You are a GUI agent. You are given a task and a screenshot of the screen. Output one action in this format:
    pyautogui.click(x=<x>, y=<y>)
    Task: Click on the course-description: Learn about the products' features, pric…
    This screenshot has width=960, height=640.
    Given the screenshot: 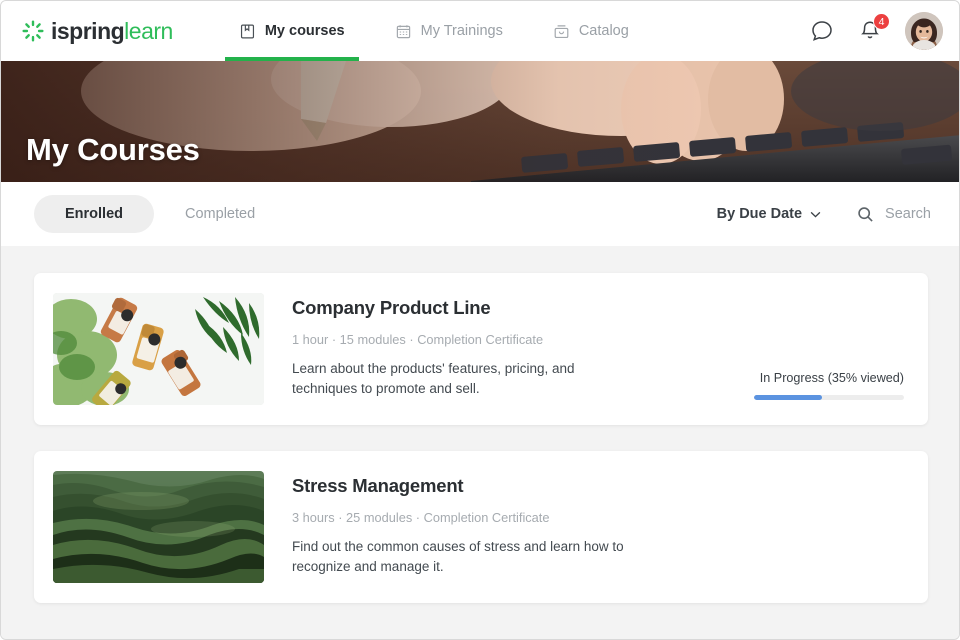 What is the action you would take?
    pyautogui.click(x=433, y=378)
    